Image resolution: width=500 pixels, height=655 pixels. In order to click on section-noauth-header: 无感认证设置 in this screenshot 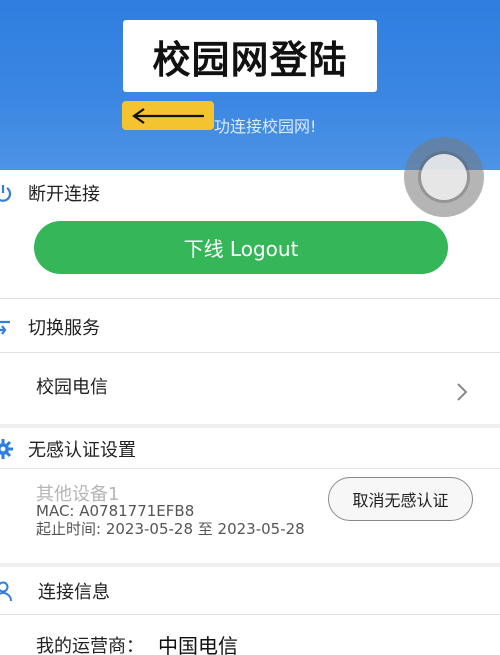, I will do `click(68, 449)`.